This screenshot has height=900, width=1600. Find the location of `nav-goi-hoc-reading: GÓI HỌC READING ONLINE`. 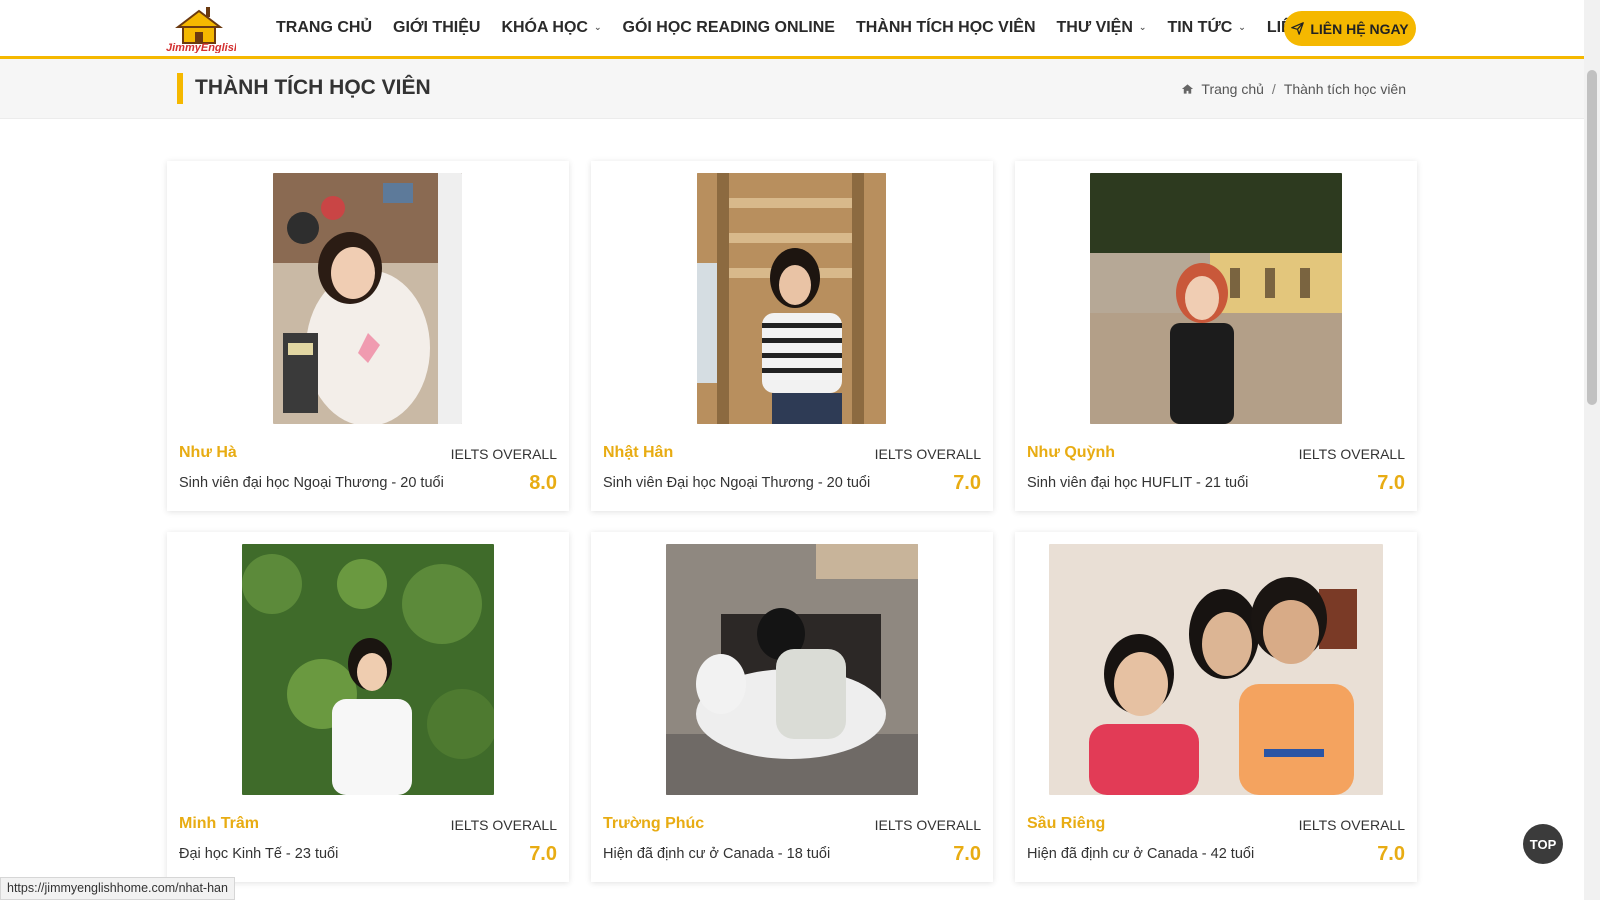

nav-goi-hoc-reading: GÓI HỌC READING ONLINE is located at coordinates (729, 28).